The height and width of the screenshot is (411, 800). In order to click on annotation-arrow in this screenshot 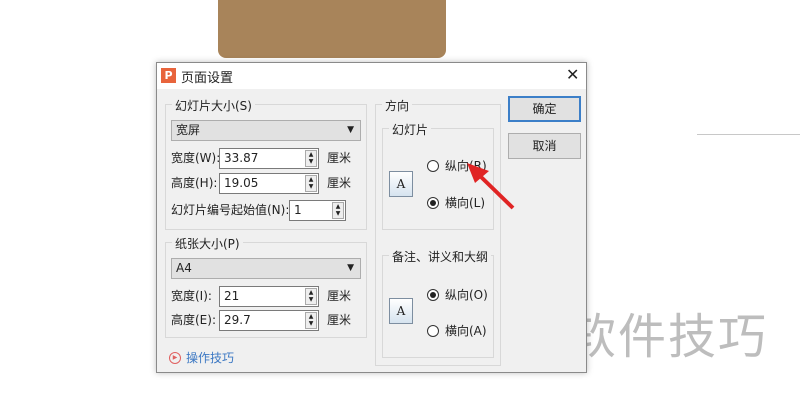, I will do `click(491, 186)`.